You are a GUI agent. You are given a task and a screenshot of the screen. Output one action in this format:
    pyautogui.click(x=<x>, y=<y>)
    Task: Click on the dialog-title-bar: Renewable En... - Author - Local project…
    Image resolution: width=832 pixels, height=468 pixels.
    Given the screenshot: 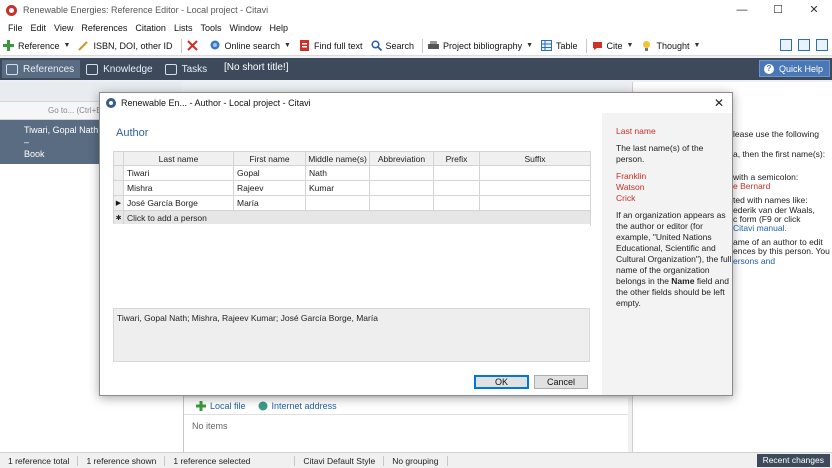 What is the action you would take?
    pyautogui.click(x=416, y=103)
    